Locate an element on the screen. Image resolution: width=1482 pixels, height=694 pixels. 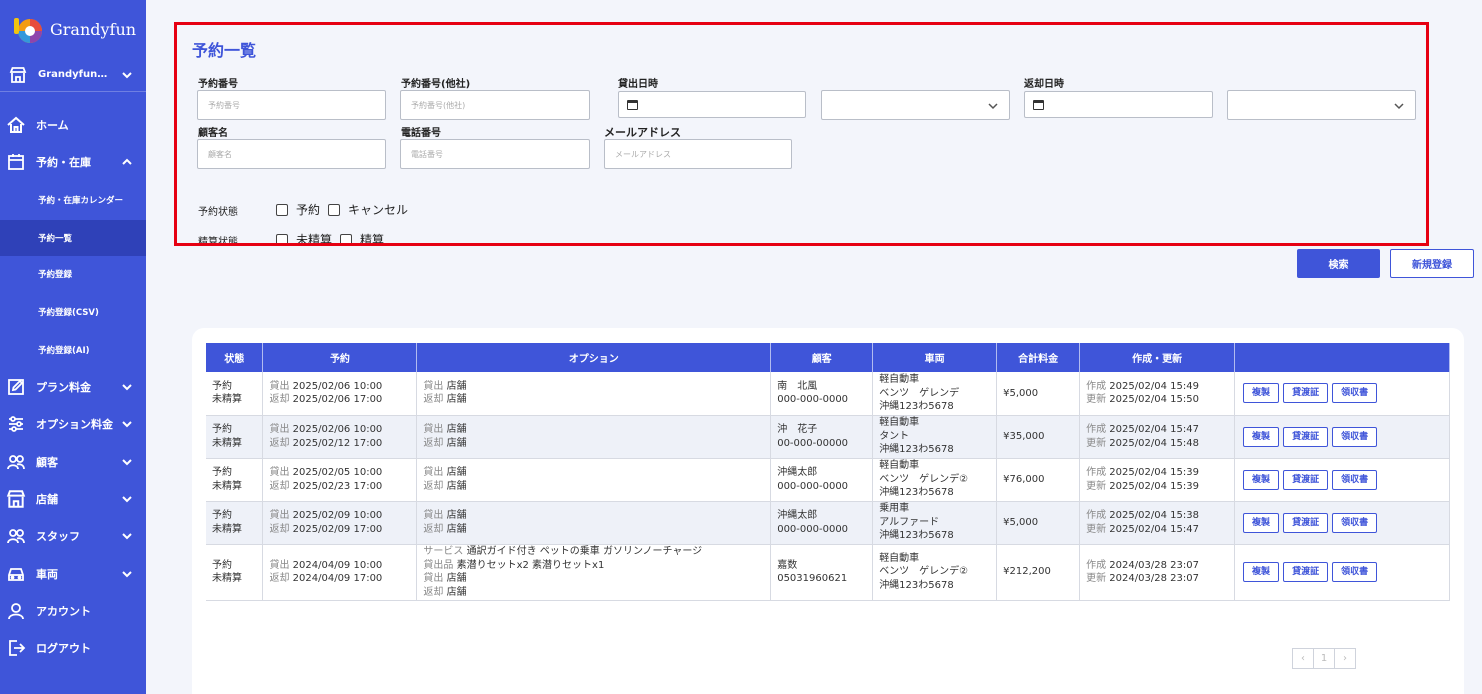
sidebar-subitem-reservation-csv: 予約登録(CSV) is located at coordinates (73, 312).